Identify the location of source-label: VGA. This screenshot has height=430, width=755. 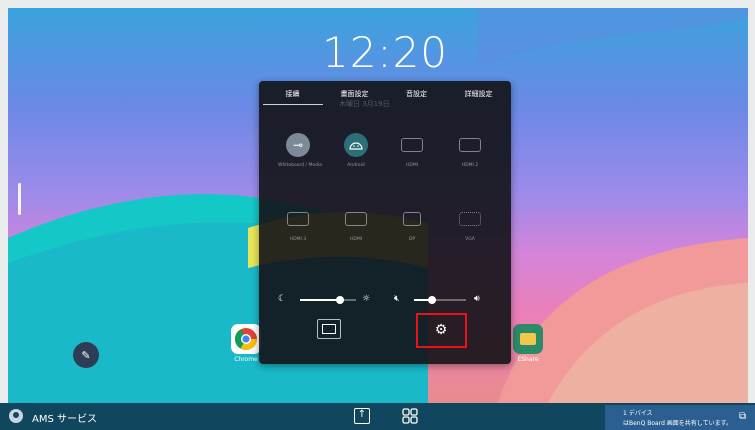
(470, 239).